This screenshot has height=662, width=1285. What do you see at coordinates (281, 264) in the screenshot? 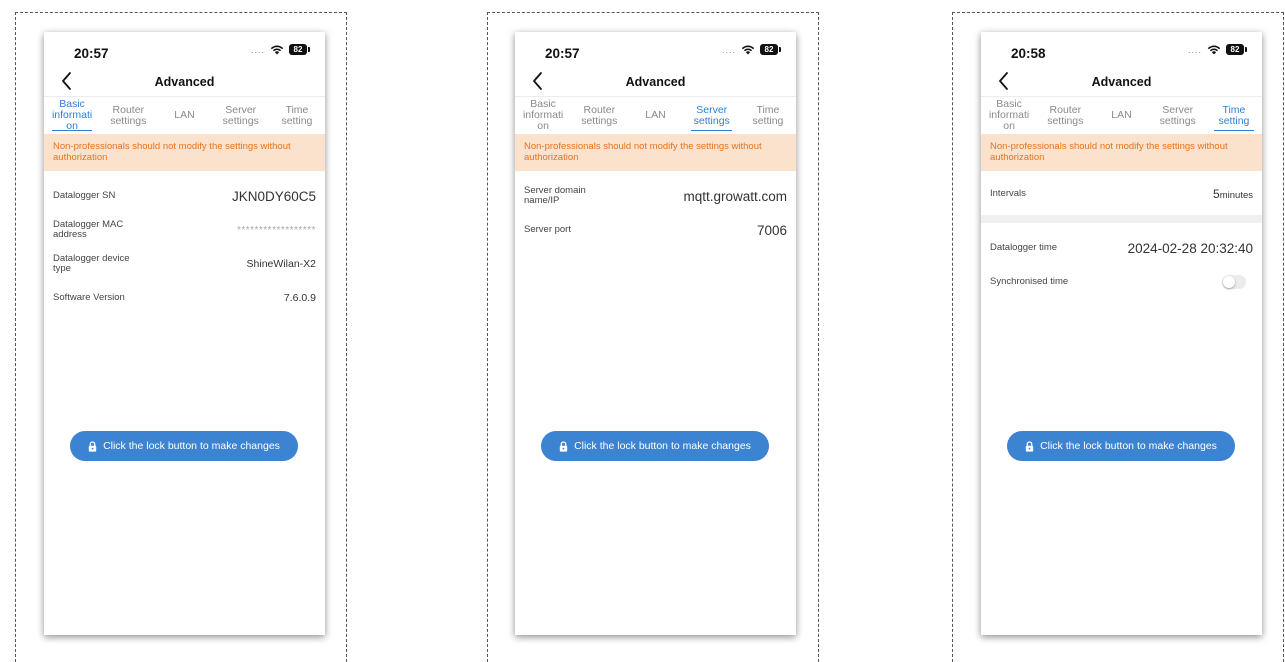
I see `device-type-value: ShineWilan-X2` at bounding box center [281, 264].